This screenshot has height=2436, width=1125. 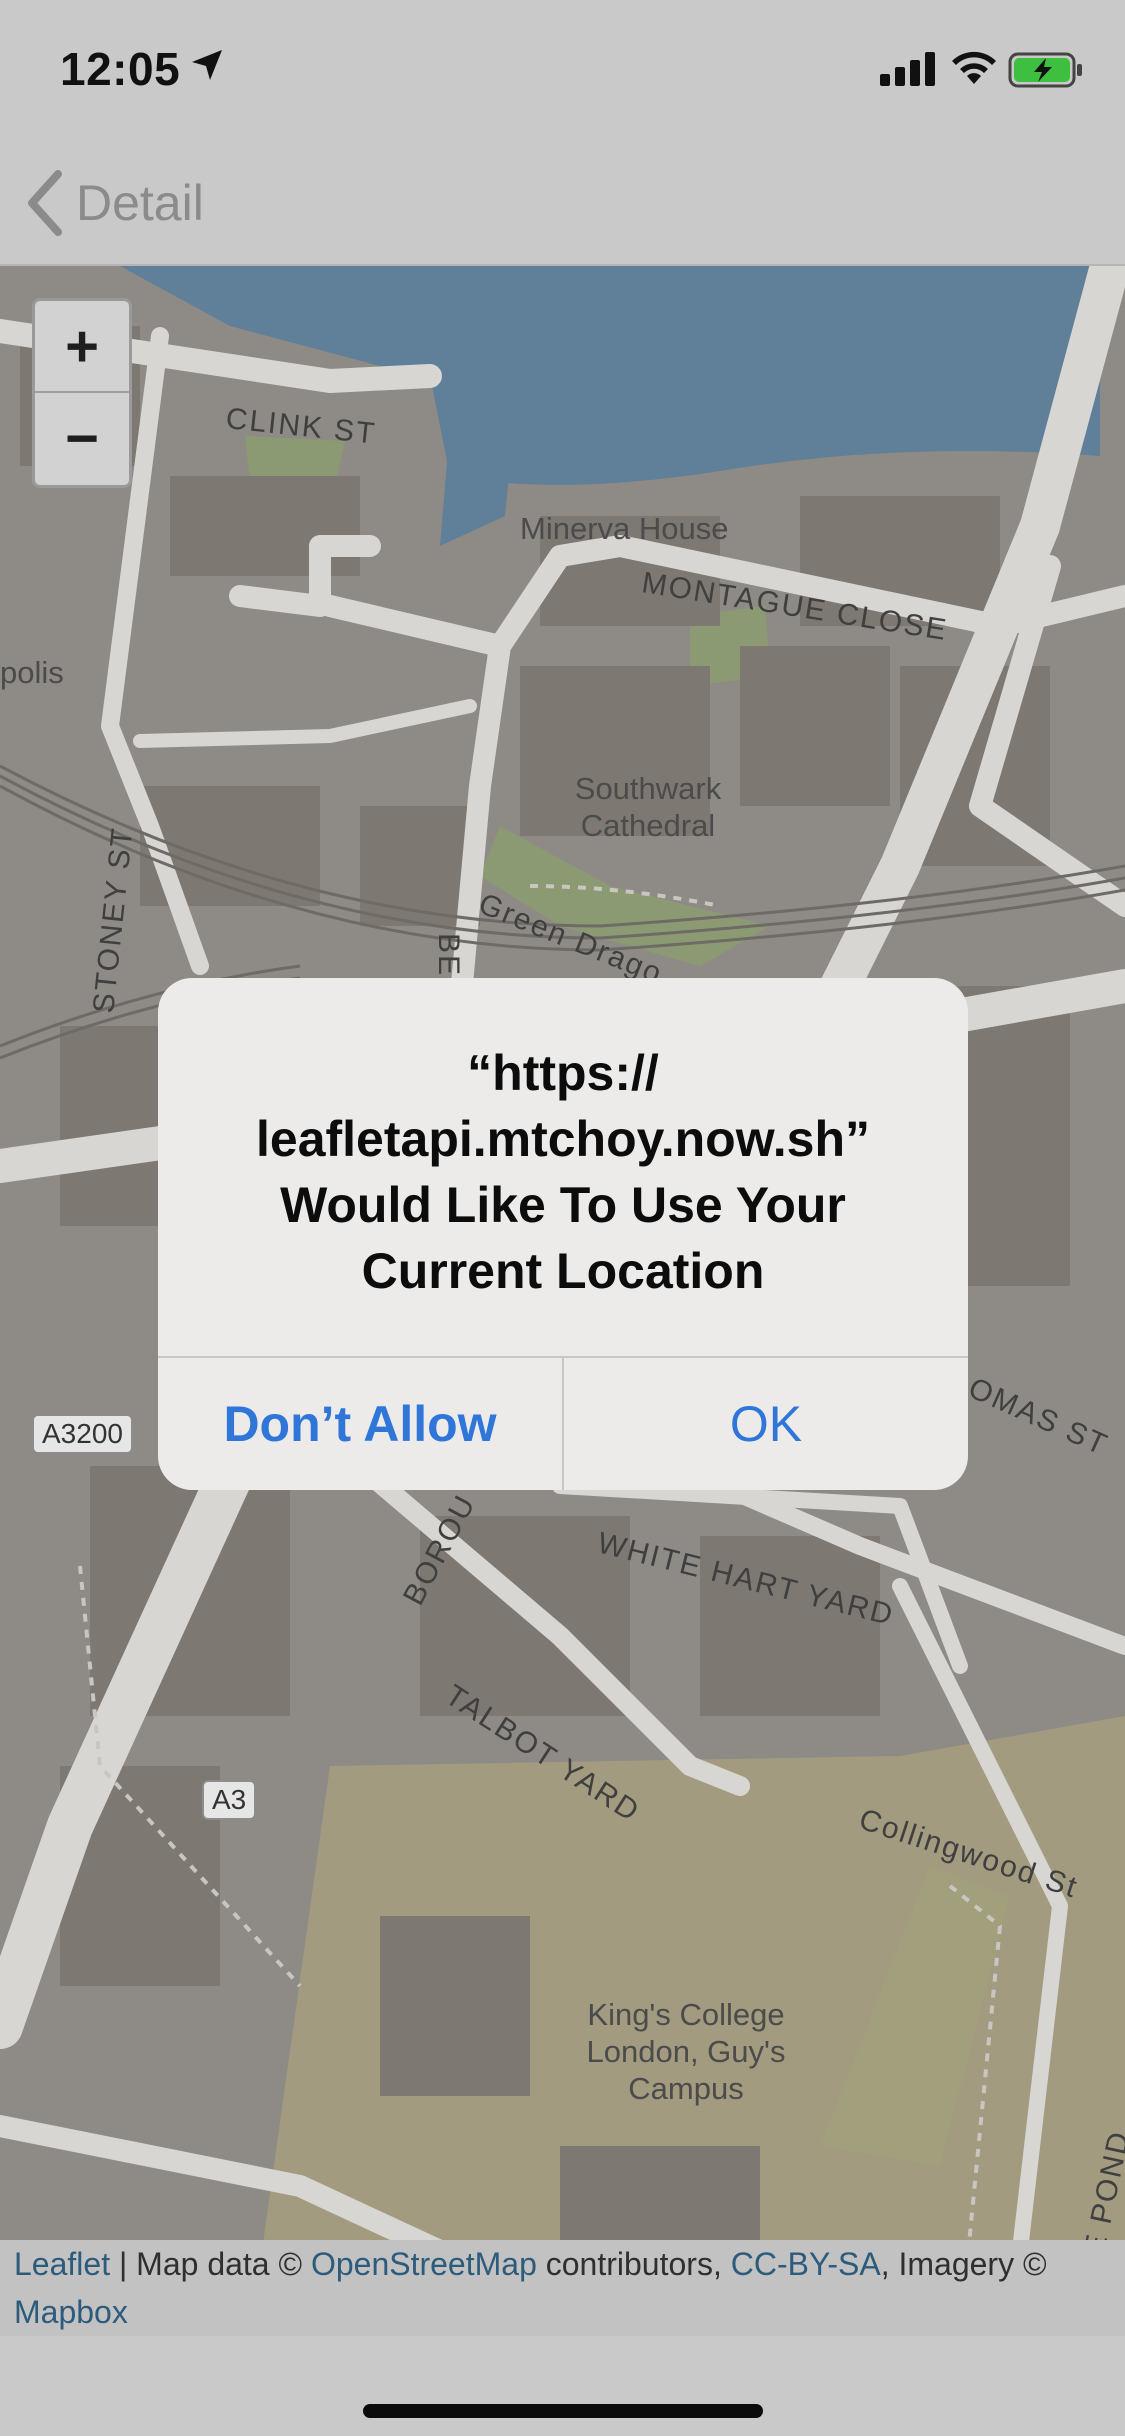 I want to click on zoom-out-button: −, so click(x=82, y=438).